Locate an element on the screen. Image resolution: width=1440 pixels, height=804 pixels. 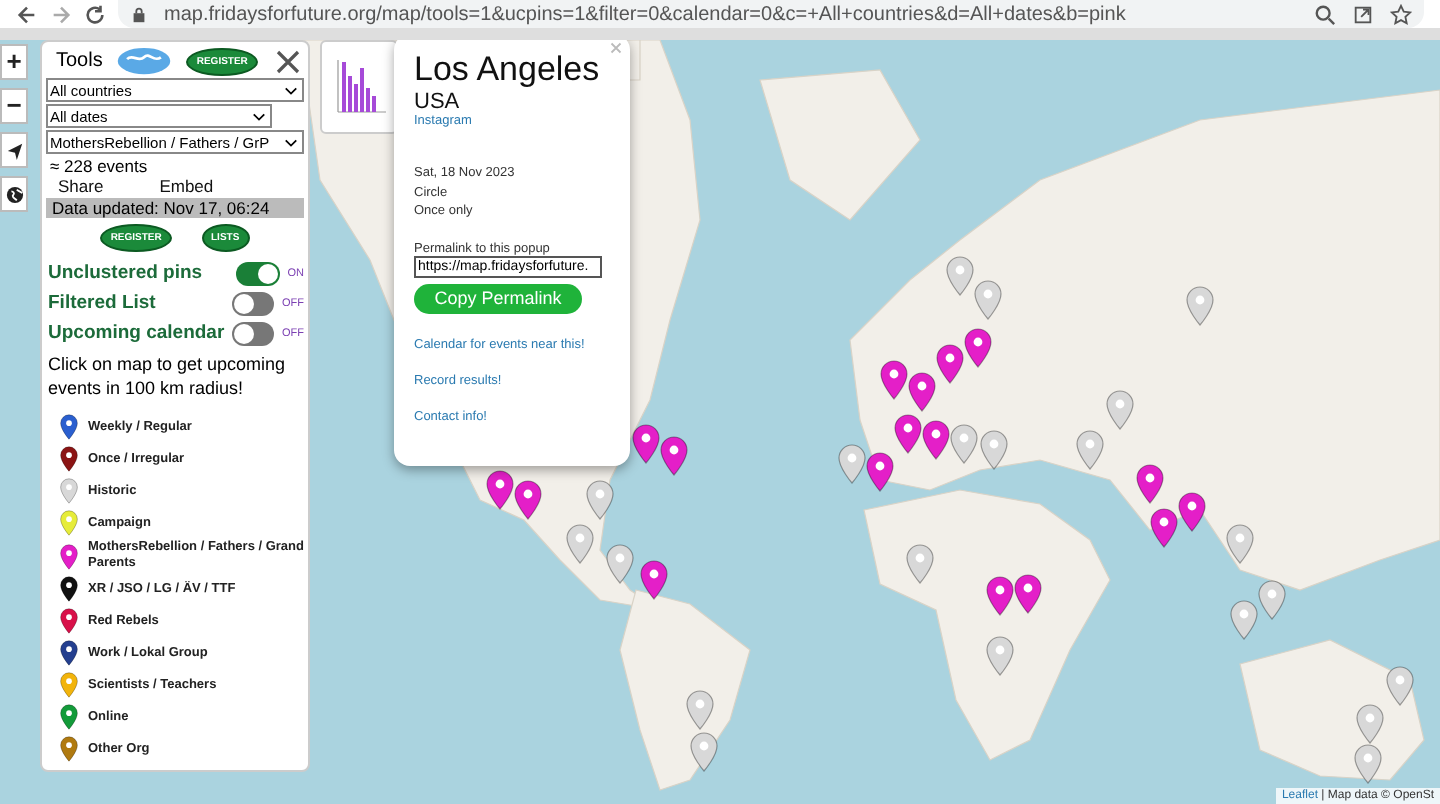
panel-title: Tools is located at coordinates (79, 61).